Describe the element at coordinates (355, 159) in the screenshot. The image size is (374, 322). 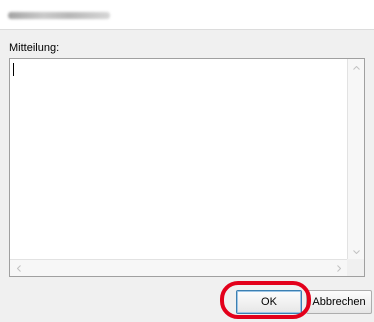
I see `vertical-scrollbar` at that location.